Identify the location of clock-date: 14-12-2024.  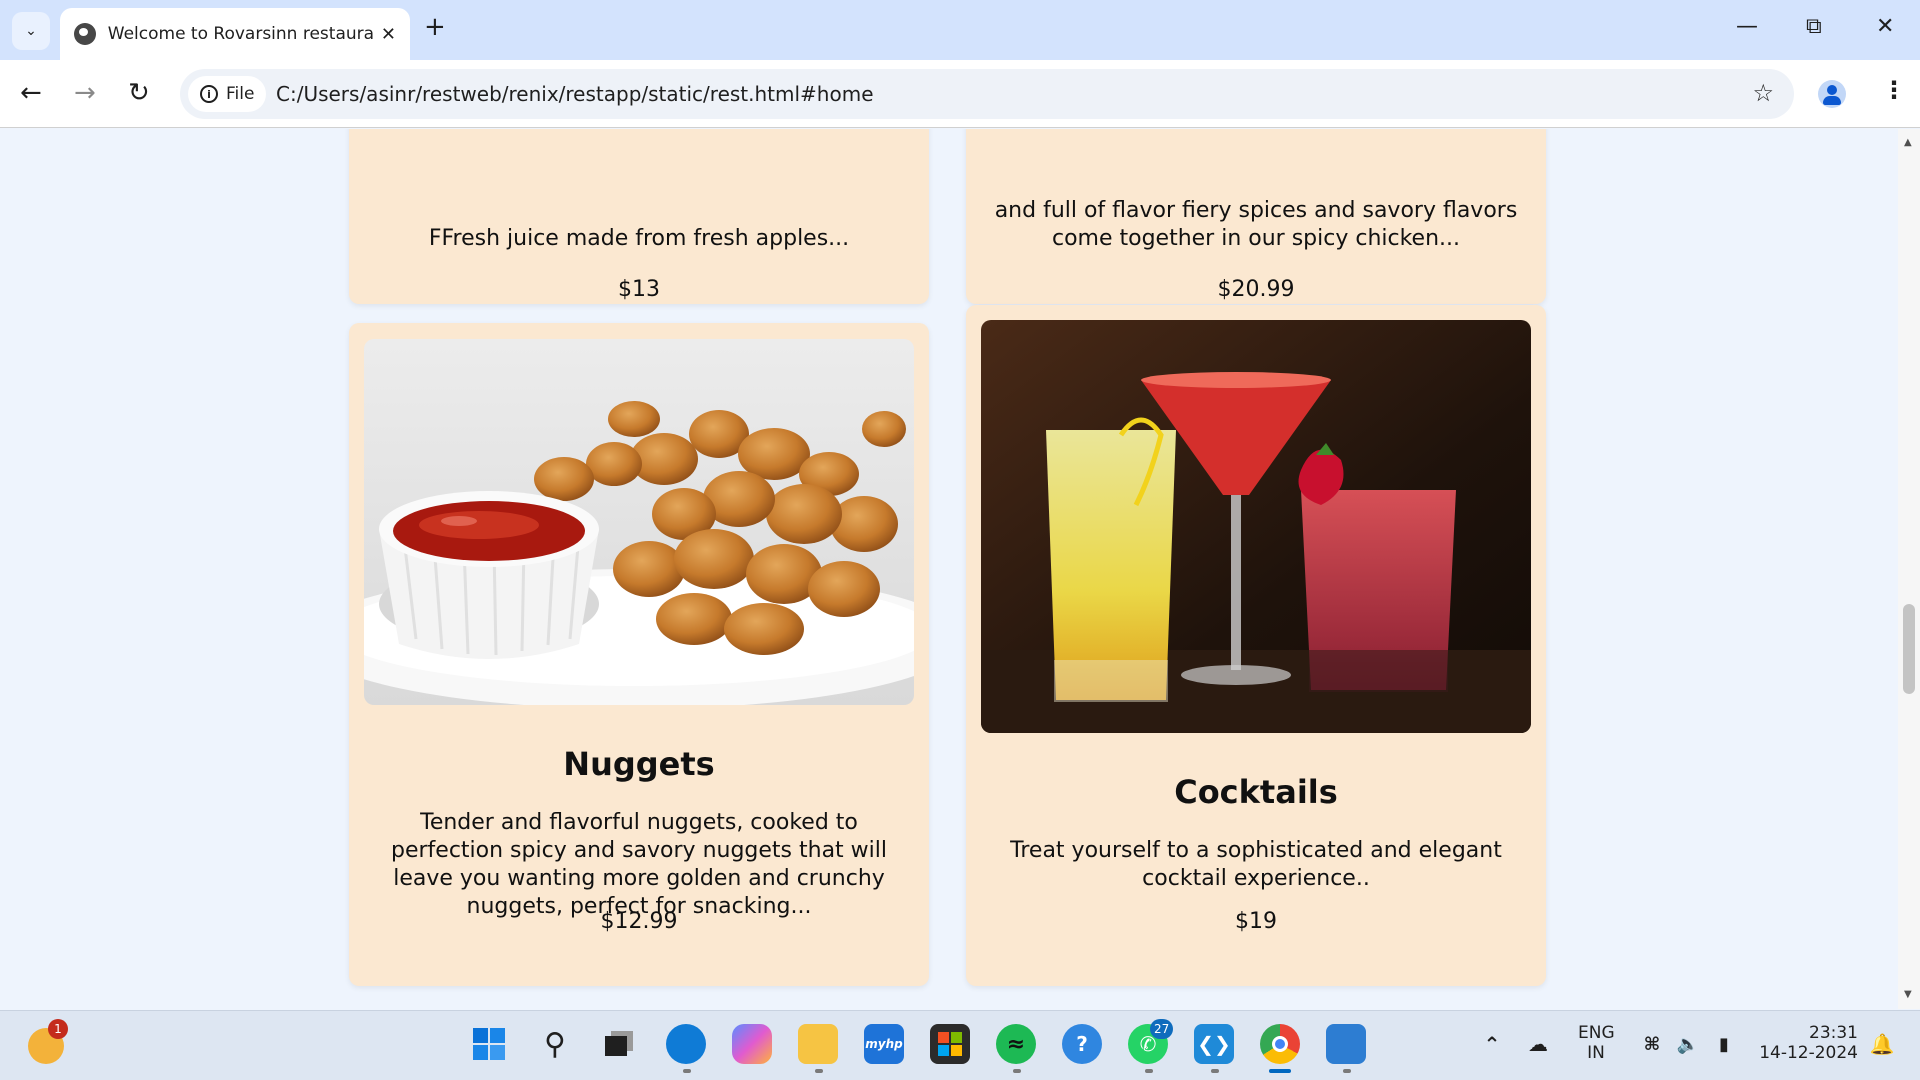
(1808, 1053).